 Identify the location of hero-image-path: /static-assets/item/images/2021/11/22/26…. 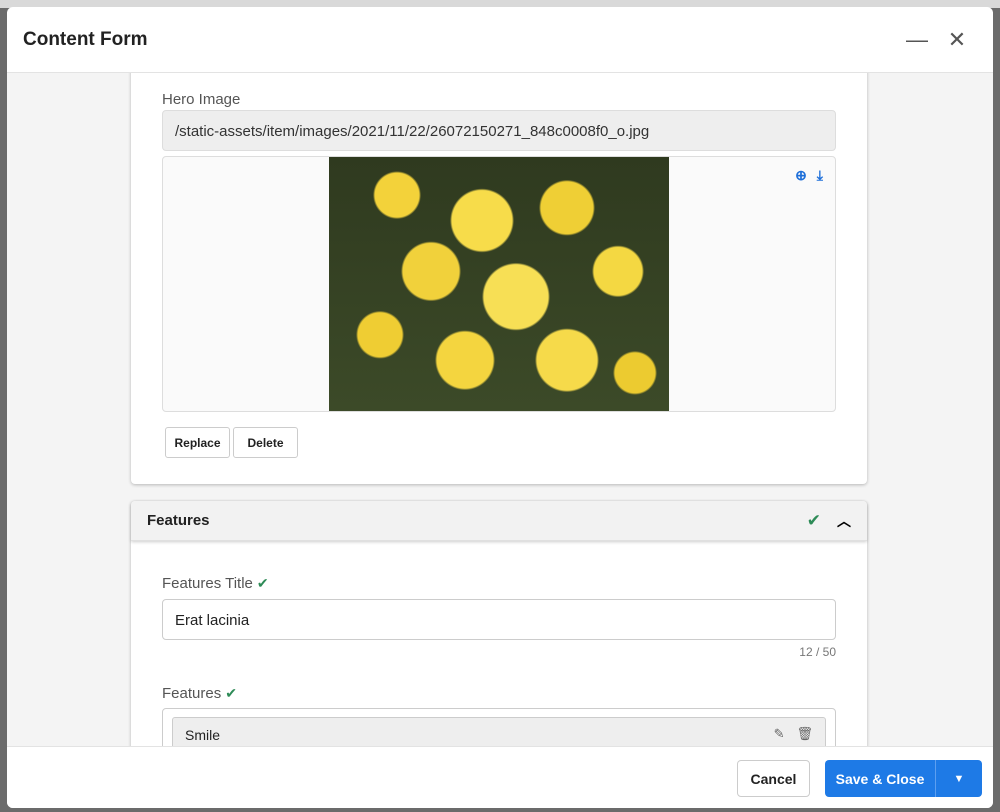
(499, 130).